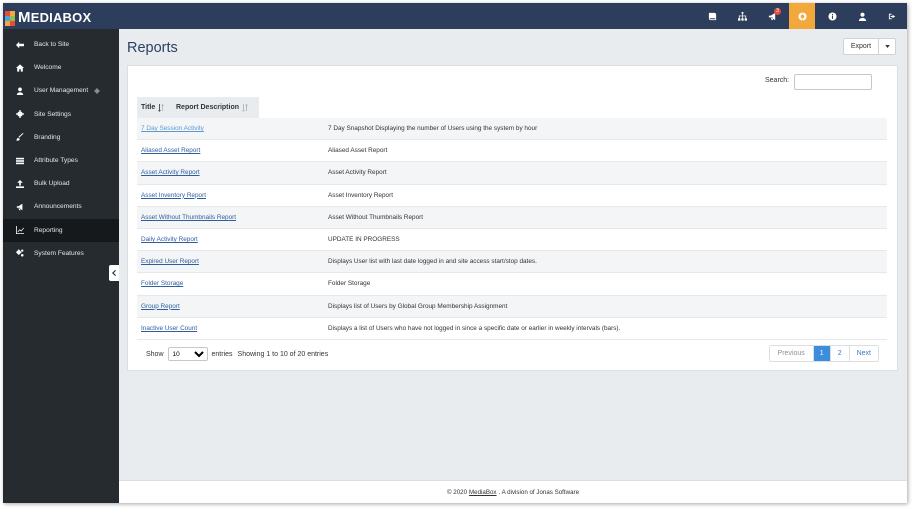 This screenshot has height=515, width=915. What do you see at coordinates (48, 68) in the screenshot?
I see `sidebar-item-label: Welcome` at bounding box center [48, 68].